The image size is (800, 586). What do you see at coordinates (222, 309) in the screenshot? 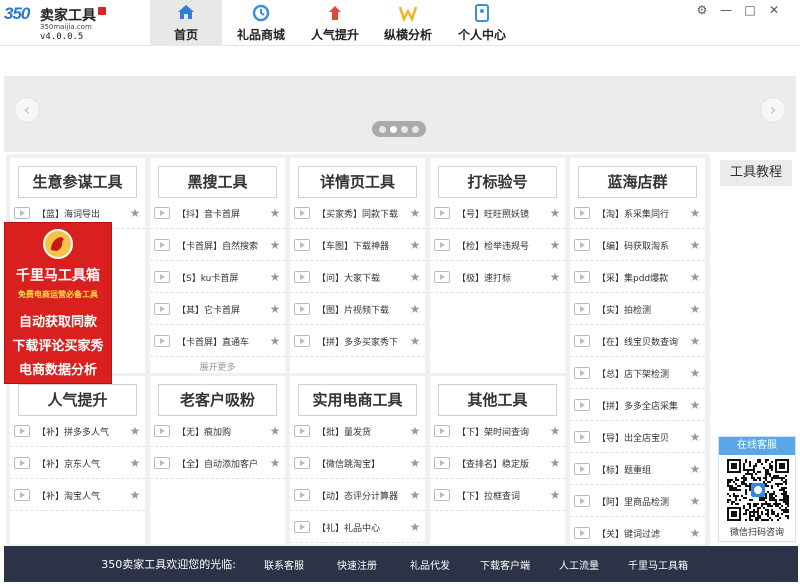
I see `tool-item-label: 【其】它卡首屏` at bounding box center [222, 309].